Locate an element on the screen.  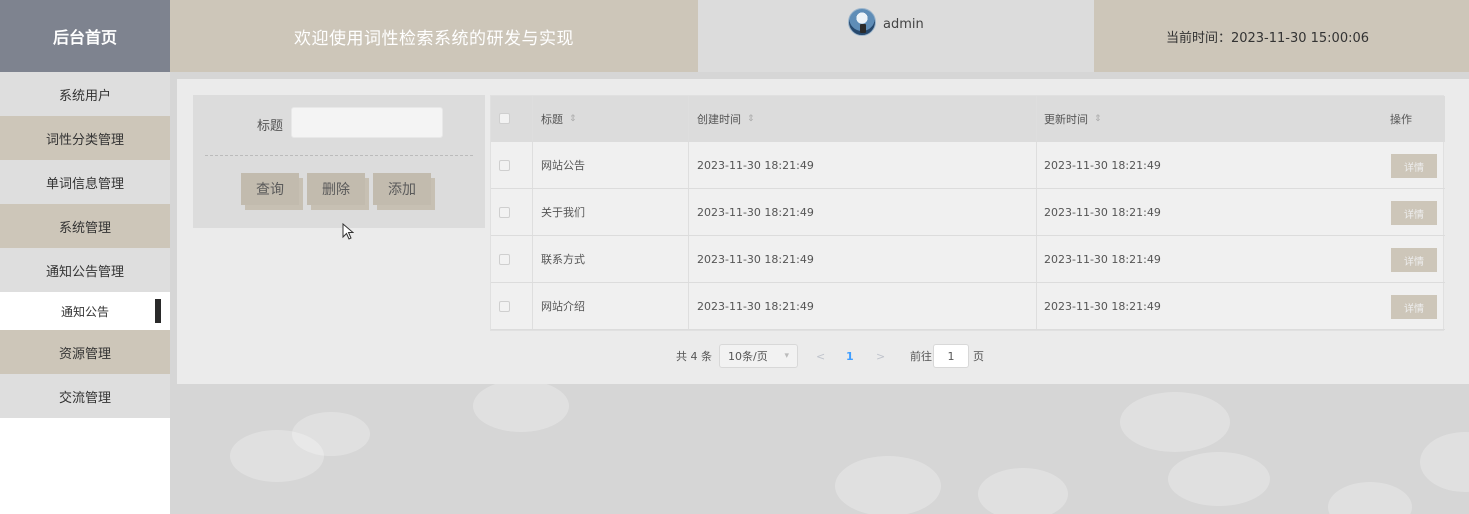
add-button: 添加 is located at coordinates (402, 189).